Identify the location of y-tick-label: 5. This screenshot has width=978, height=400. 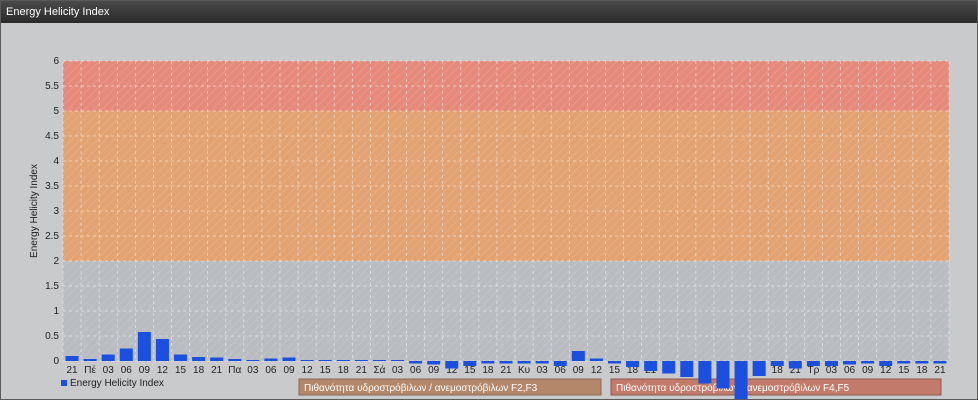
(56, 111).